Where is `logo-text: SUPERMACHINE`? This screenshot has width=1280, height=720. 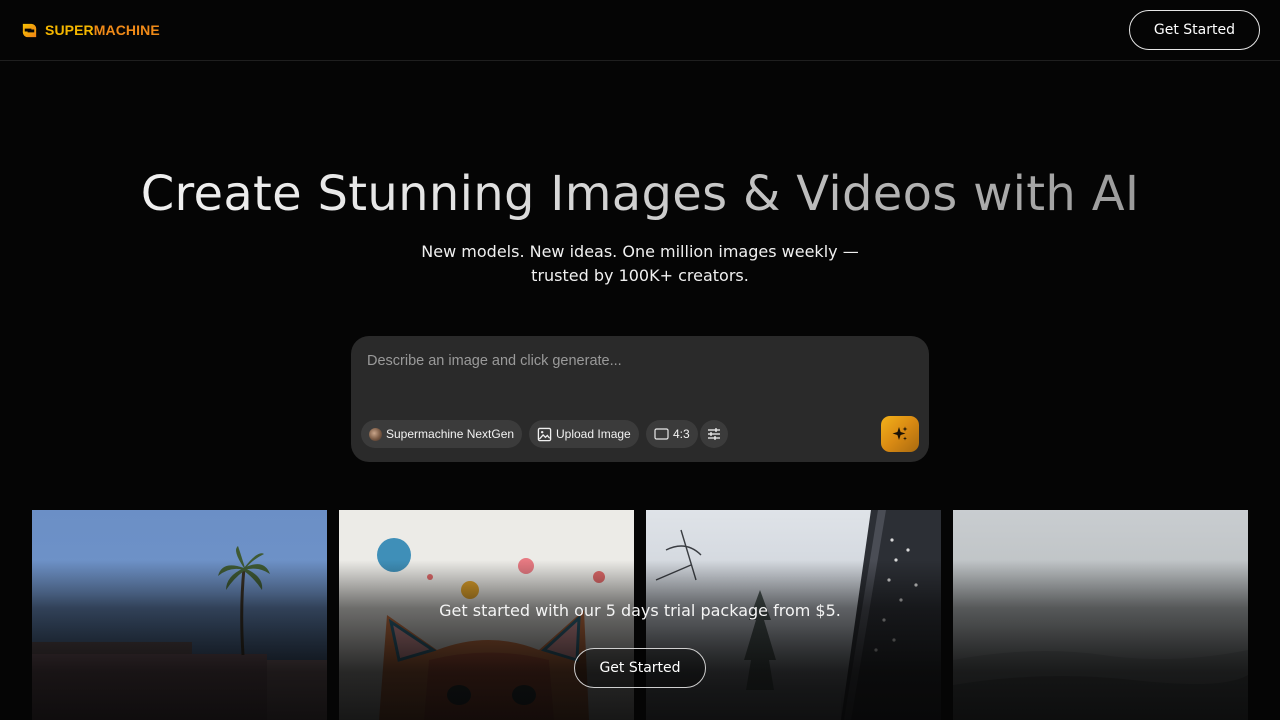
logo-text: SUPERMACHINE is located at coordinates (102, 30).